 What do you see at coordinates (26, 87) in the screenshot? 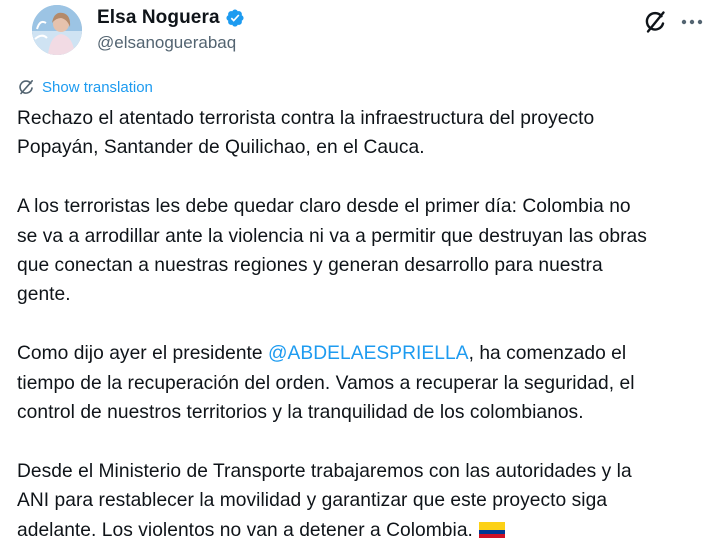
I see `globe-icon` at bounding box center [26, 87].